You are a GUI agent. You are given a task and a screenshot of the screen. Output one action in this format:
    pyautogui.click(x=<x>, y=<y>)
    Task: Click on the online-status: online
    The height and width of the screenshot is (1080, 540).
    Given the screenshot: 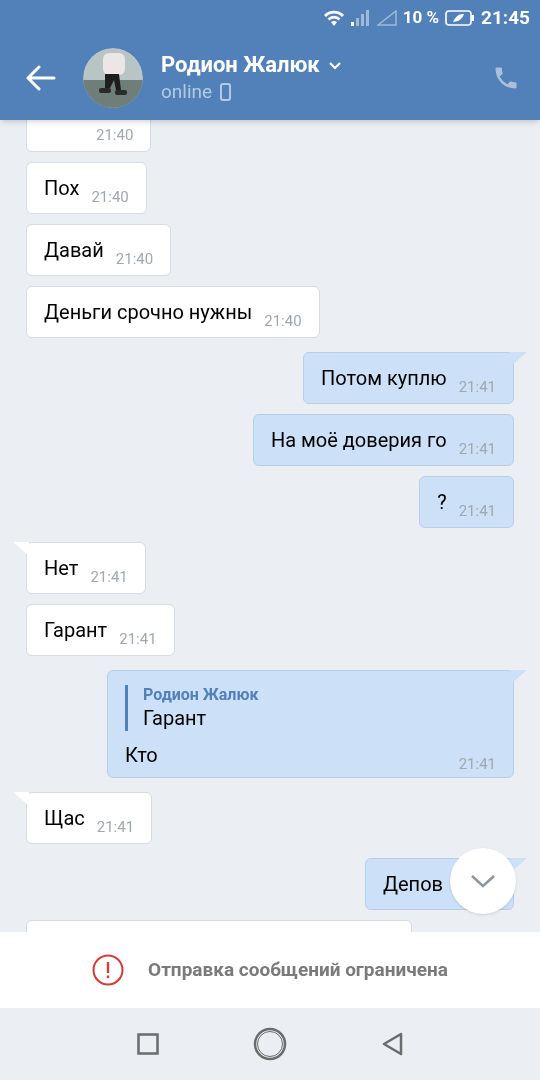 What is the action you would take?
    pyautogui.click(x=187, y=92)
    